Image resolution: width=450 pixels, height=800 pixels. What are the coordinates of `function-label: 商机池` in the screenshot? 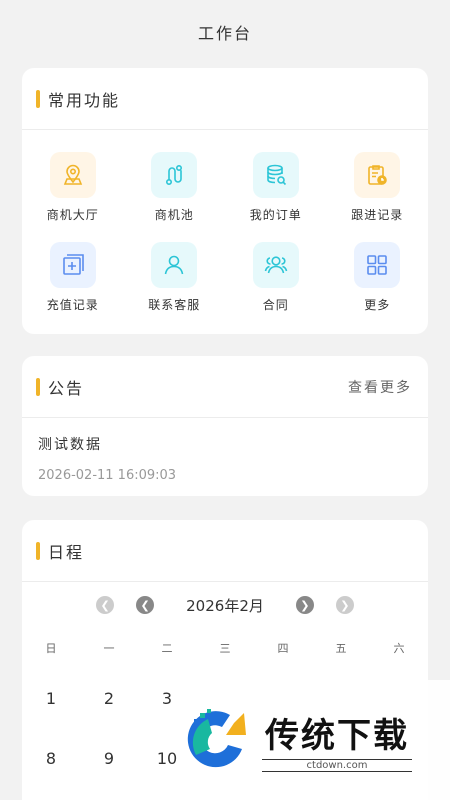 It's located at (174, 215).